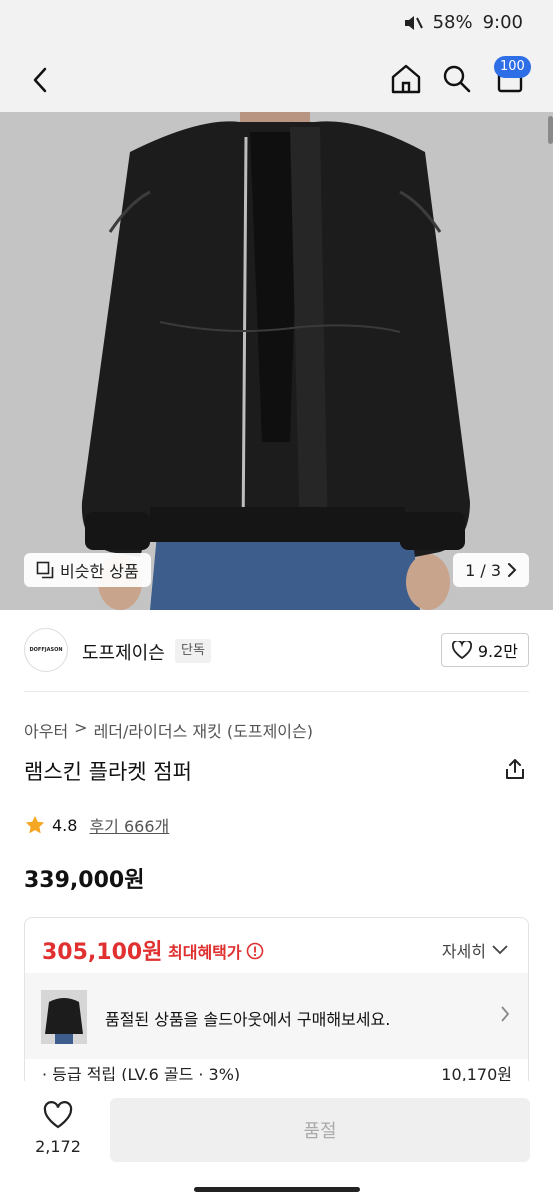  I want to click on brand-logo: DOFFJASON, so click(46, 650).